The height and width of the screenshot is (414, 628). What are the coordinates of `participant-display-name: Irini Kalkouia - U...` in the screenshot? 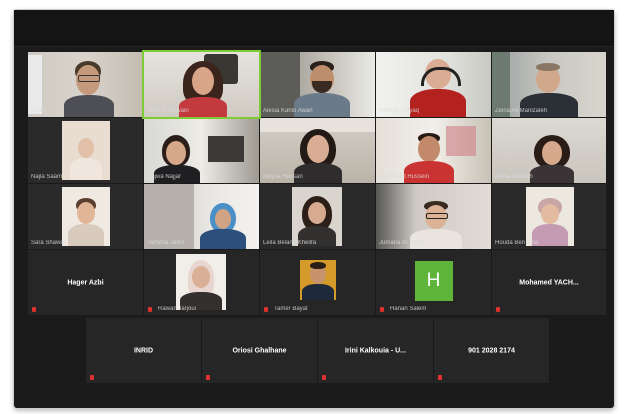 It's located at (375, 350).